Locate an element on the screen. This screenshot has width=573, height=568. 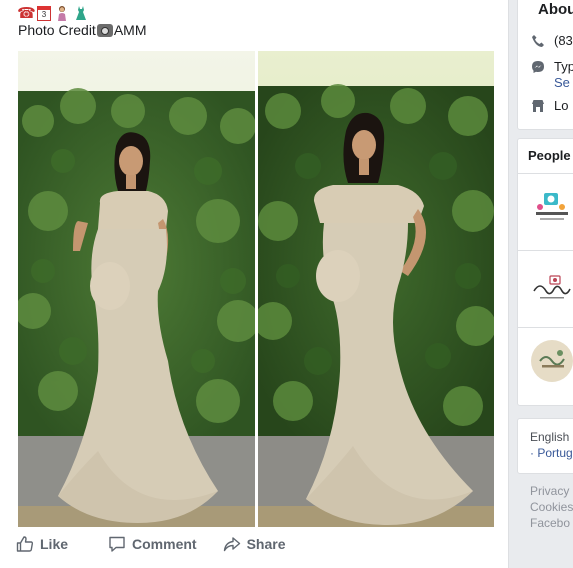
cookies-link: Cookies is located at coordinates (551, 507).